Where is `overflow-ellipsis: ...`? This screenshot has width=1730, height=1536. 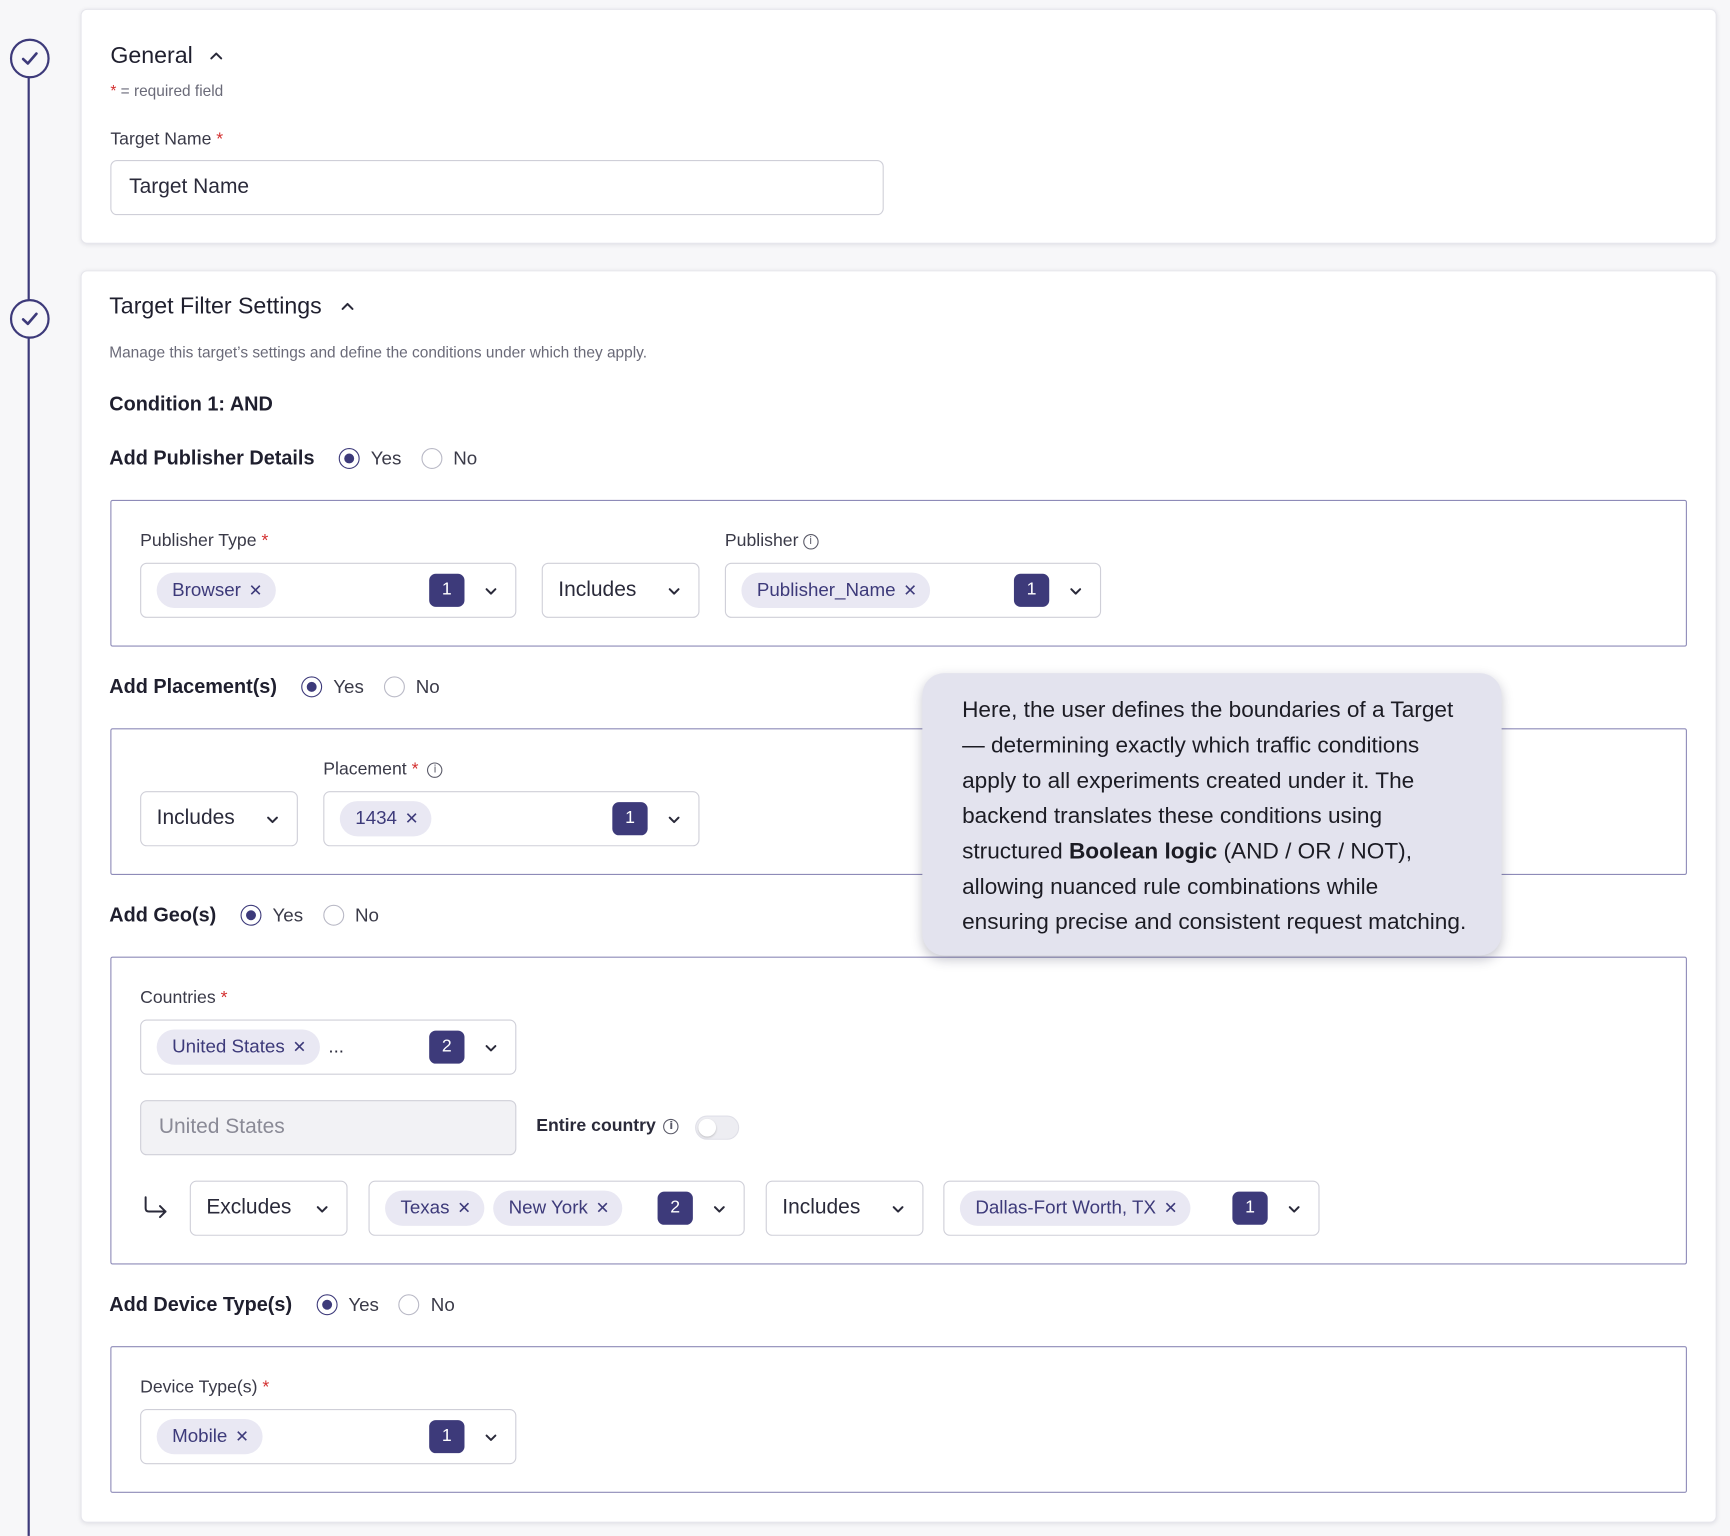
overflow-ellipsis: ... is located at coordinates (336, 1047).